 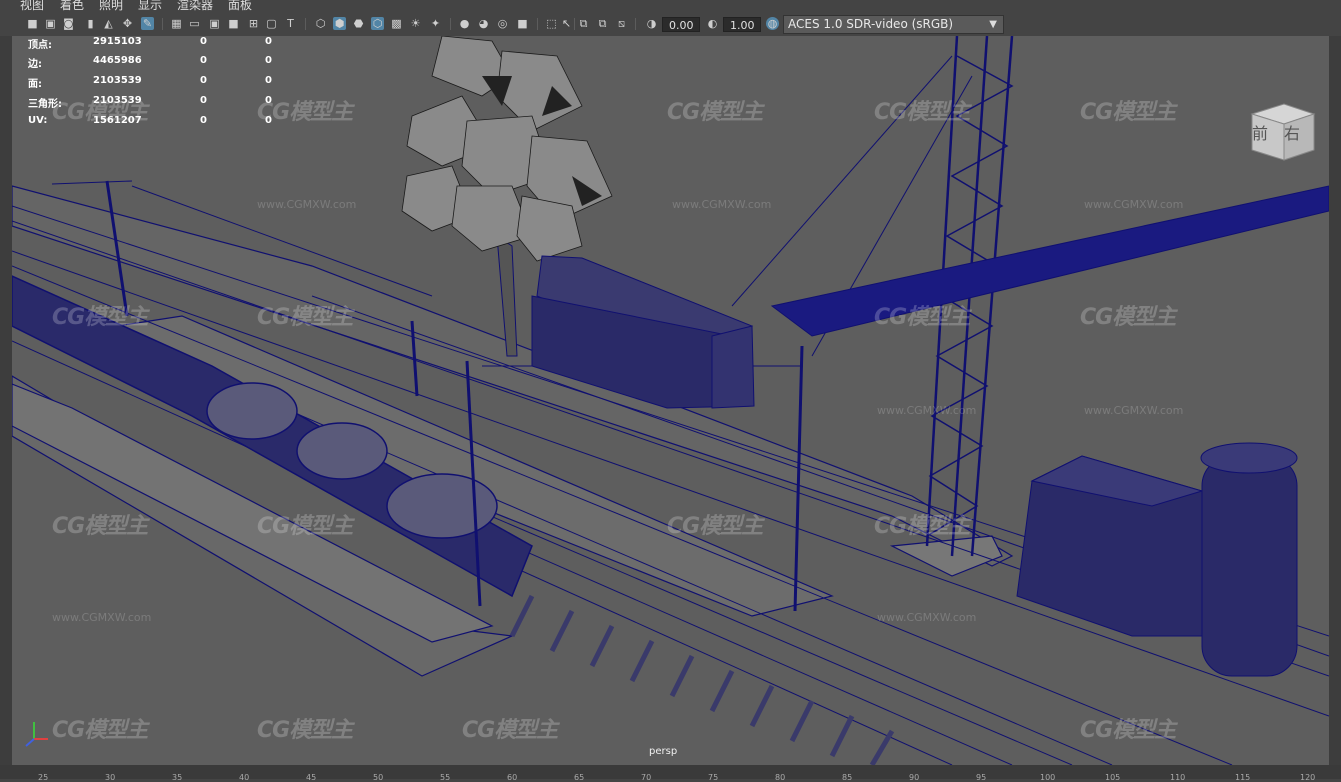 What do you see at coordinates (339, 23) in the screenshot?
I see `smooth-shade-icon: ⬢` at bounding box center [339, 23].